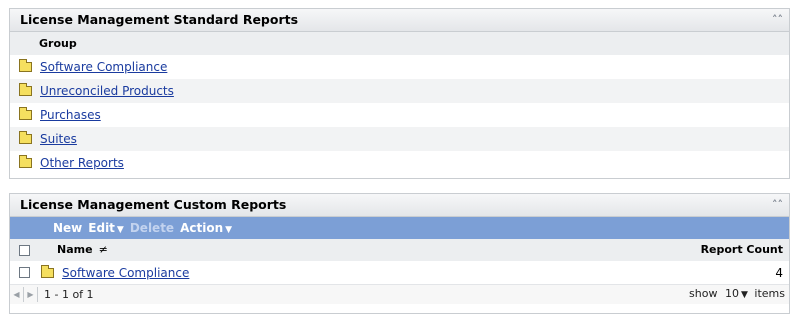 This screenshot has height=322, width=790. Describe the element at coordinates (58, 139) in the screenshot. I see `report-group-link: Suites` at that location.